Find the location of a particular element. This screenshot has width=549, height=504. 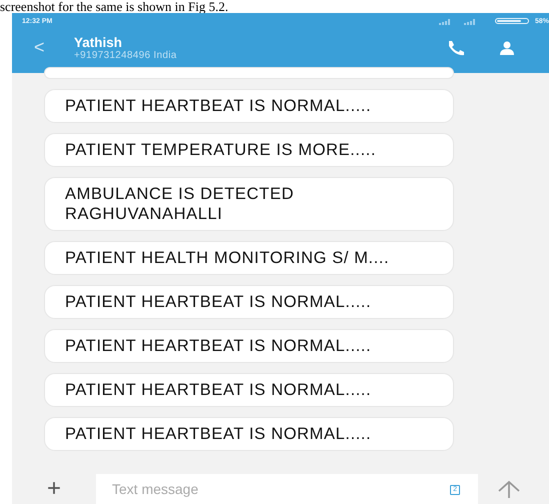

back-button: < is located at coordinates (38, 47).